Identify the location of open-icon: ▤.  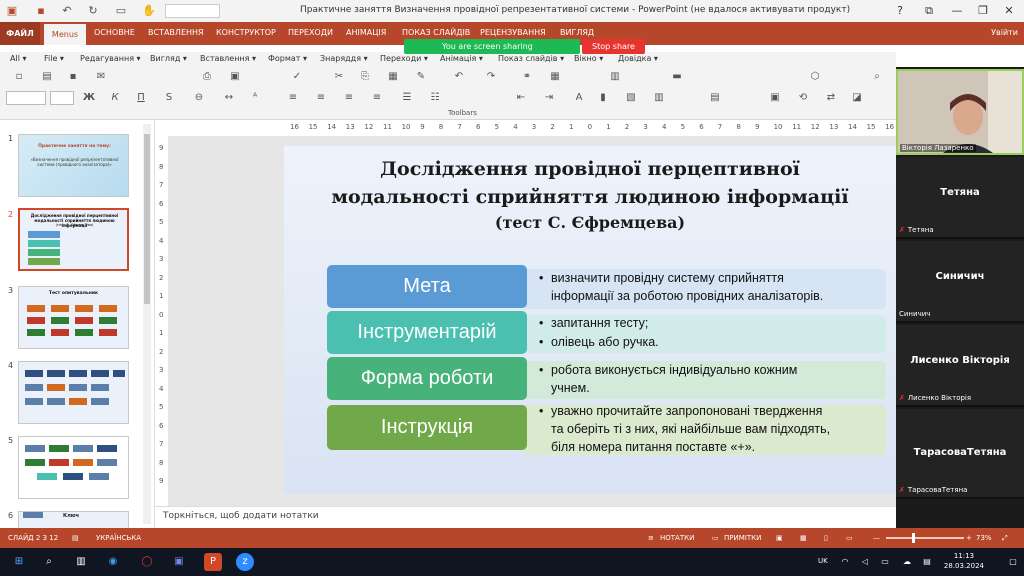
(47, 77).